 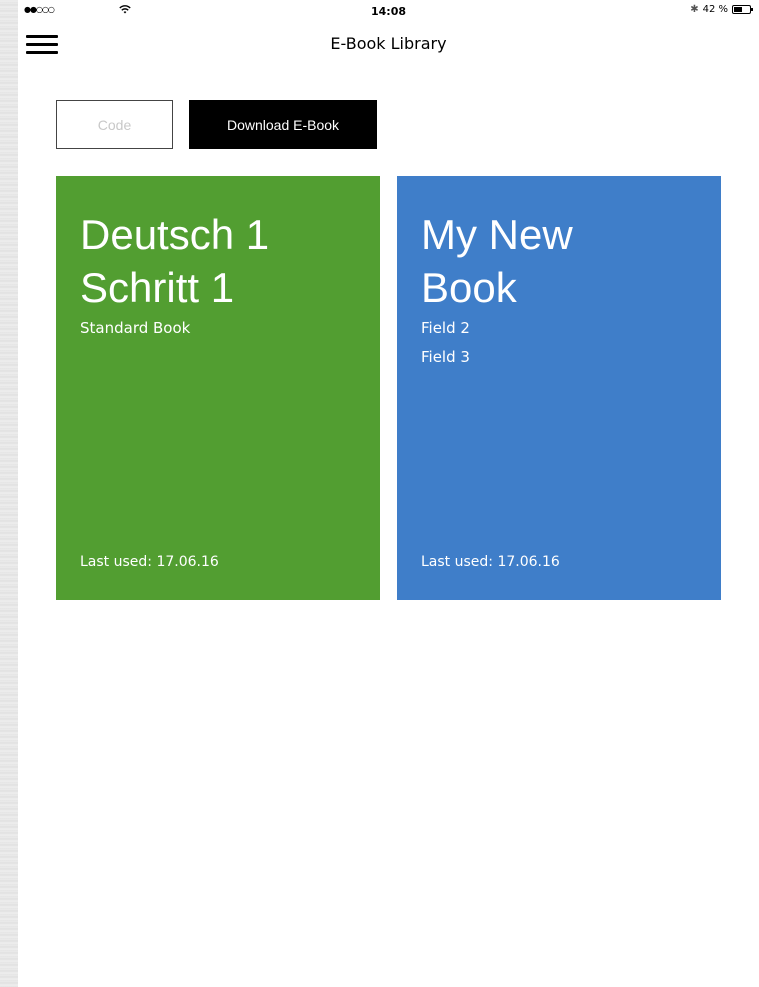 What do you see at coordinates (559, 261) in the screenshot?
I see `book-title: My New Book` at bounding box center [559, 261].